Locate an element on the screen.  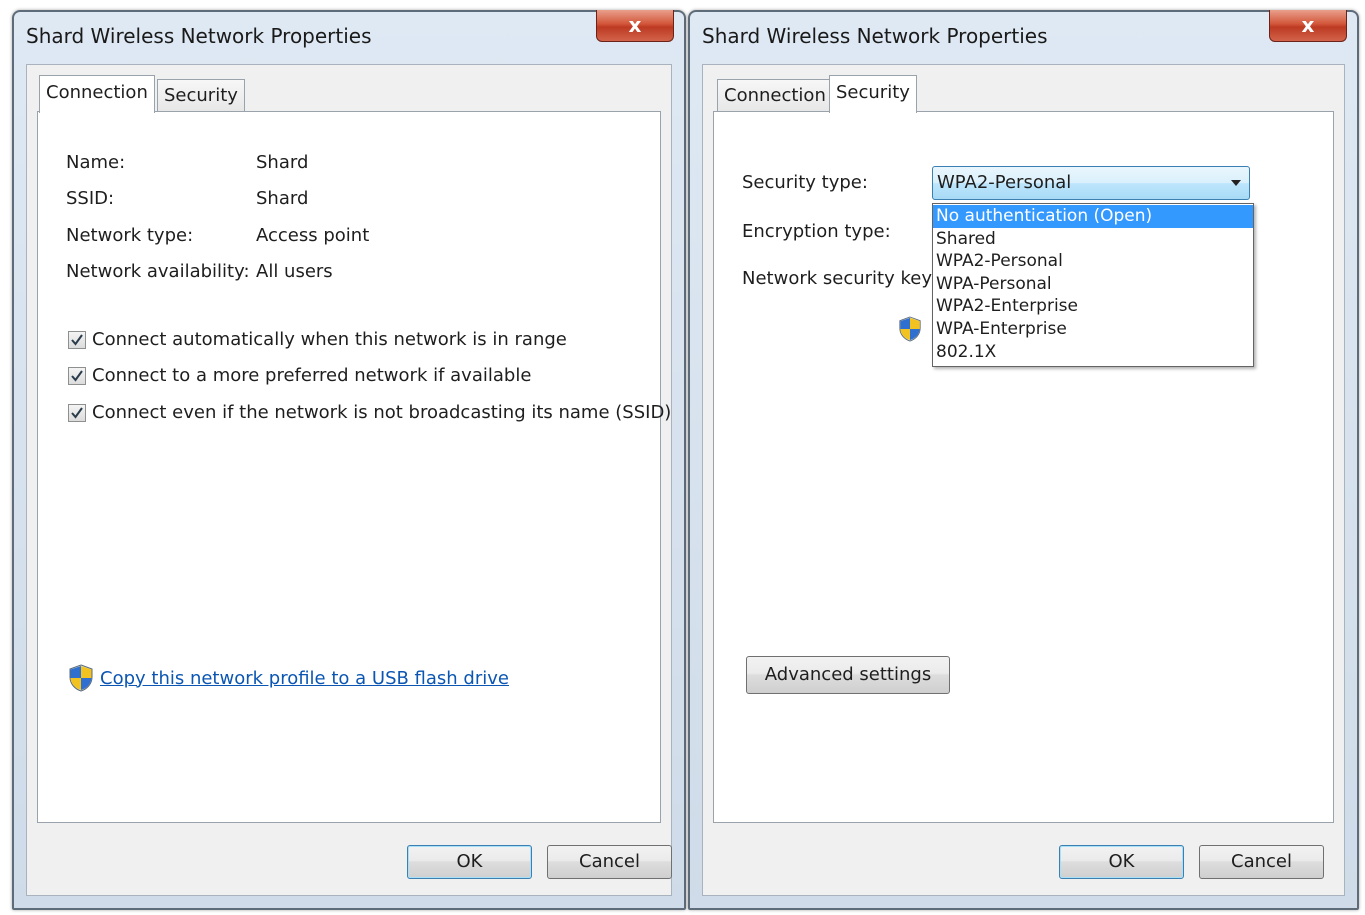
auto-connect-checkbox is located at coordinates (77, 339).